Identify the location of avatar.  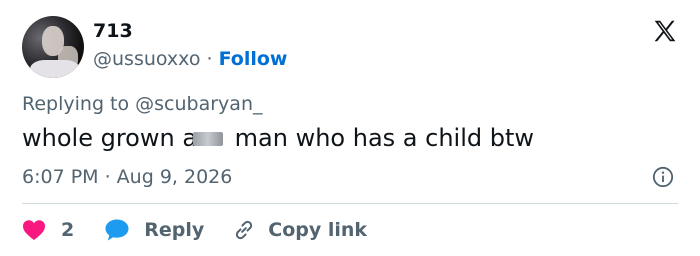
(53, 47).